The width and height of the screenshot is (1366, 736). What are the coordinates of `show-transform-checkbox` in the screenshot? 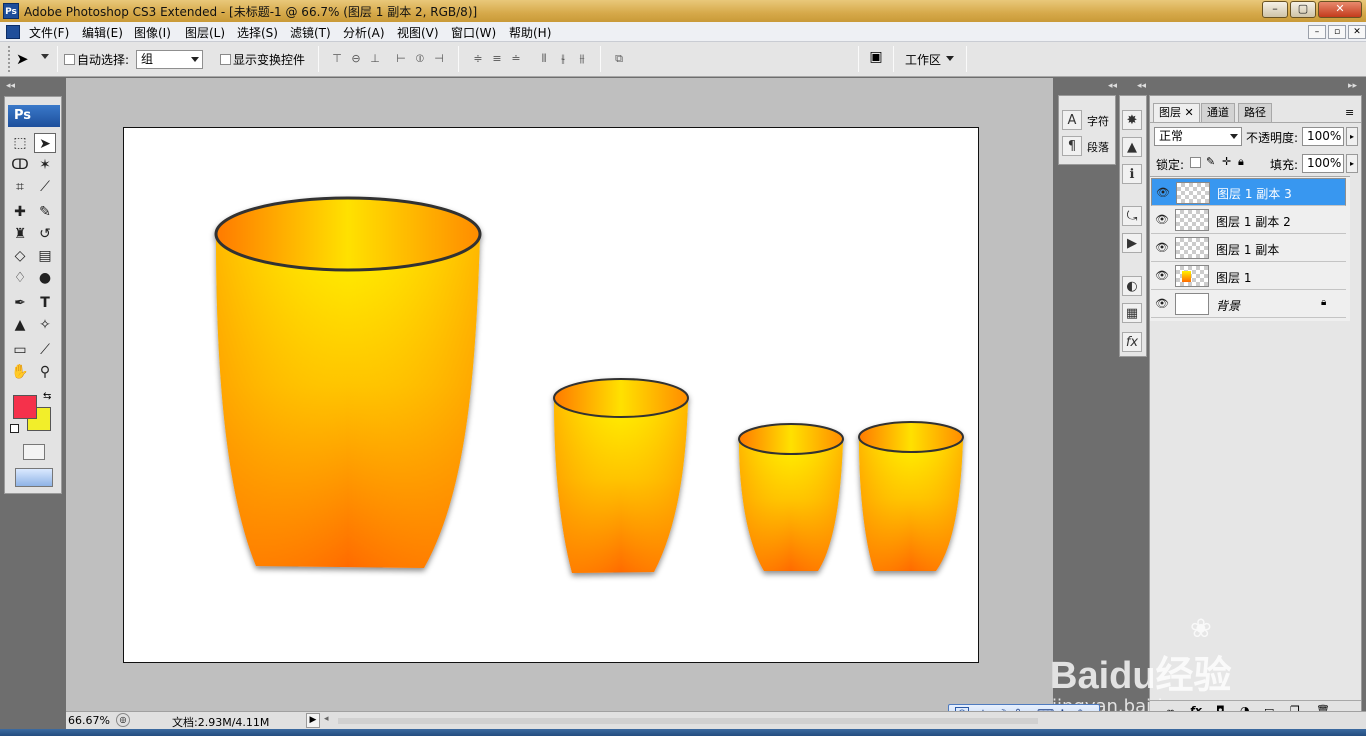 It's located at (225, 59).